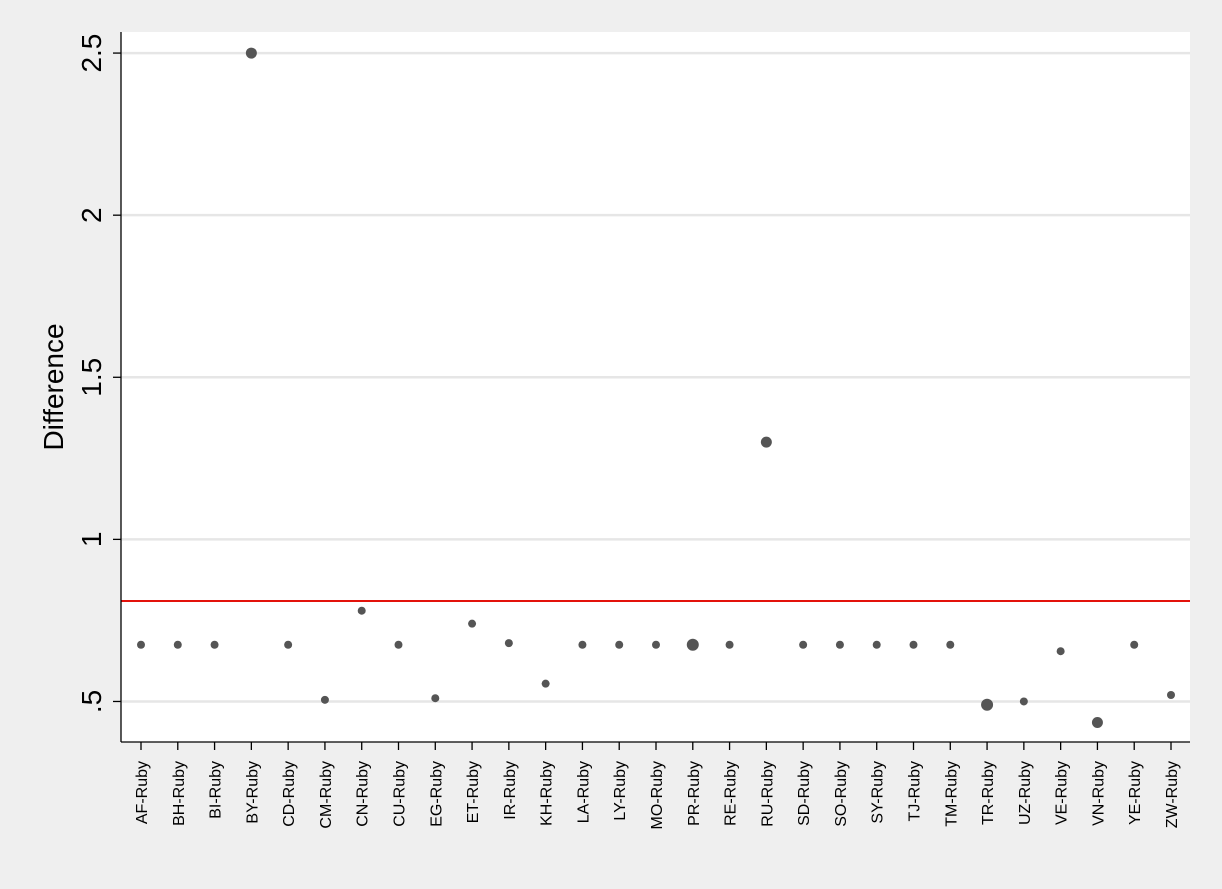 The height and width of the screenshot is (889, 1222). What do you see at coordinates (252, 792) in the screenshot?
I see `x-tick-label: BY-Ruby` at bounding box center [252, 792].